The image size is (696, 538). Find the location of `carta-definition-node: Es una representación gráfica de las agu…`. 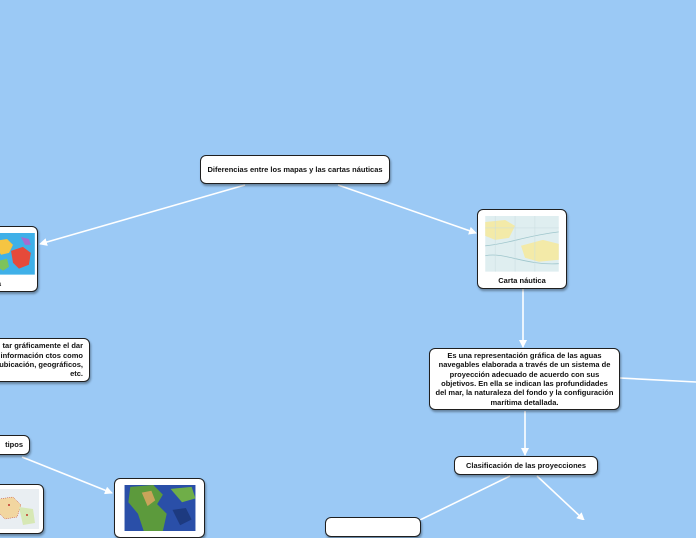

carta-definition-node: Es una representación gráfica de las agu… is located at coordinates (524, 379).